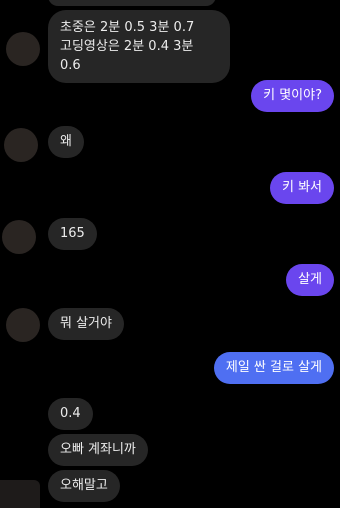 This screenshot has width=340, height=508. I want to click on message-text: 키 봐서, so click(301, 187).